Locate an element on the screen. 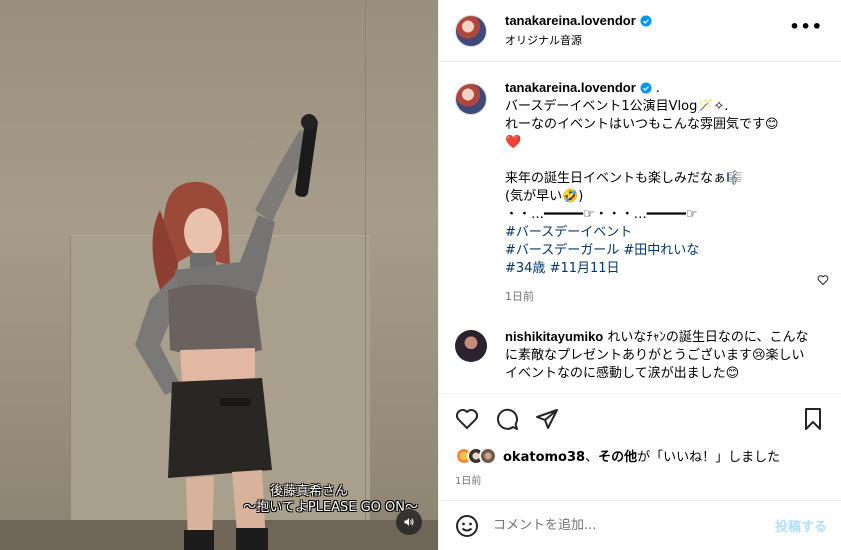 This screenshot has height=550, width=841. mute-button is located at coordinates (409, 522).